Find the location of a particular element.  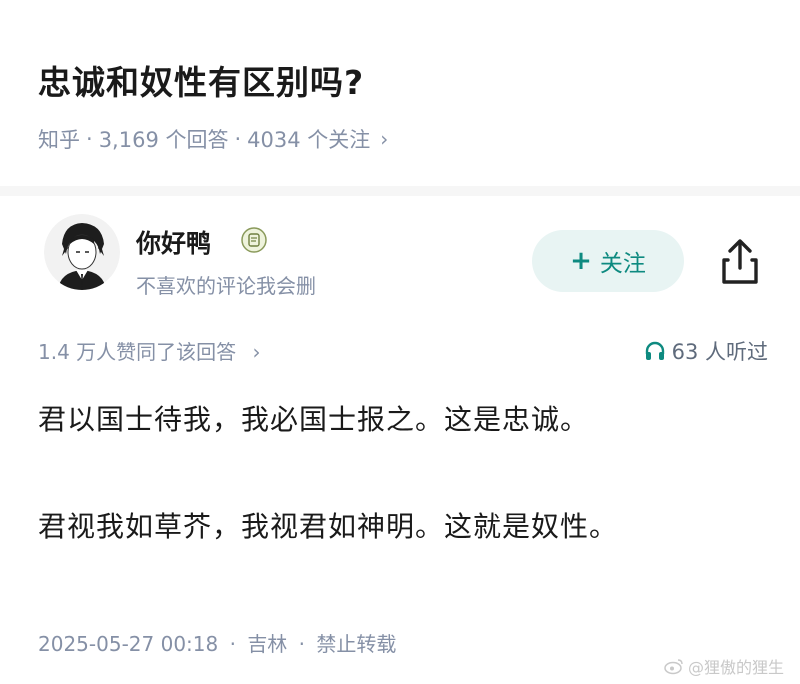

weibo-icon is located at coordinates (673, 667).